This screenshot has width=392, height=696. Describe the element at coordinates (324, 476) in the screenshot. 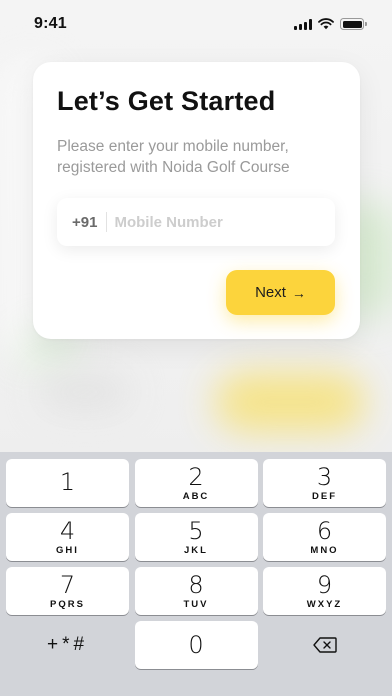

I see `key-digit: 3` at that location.